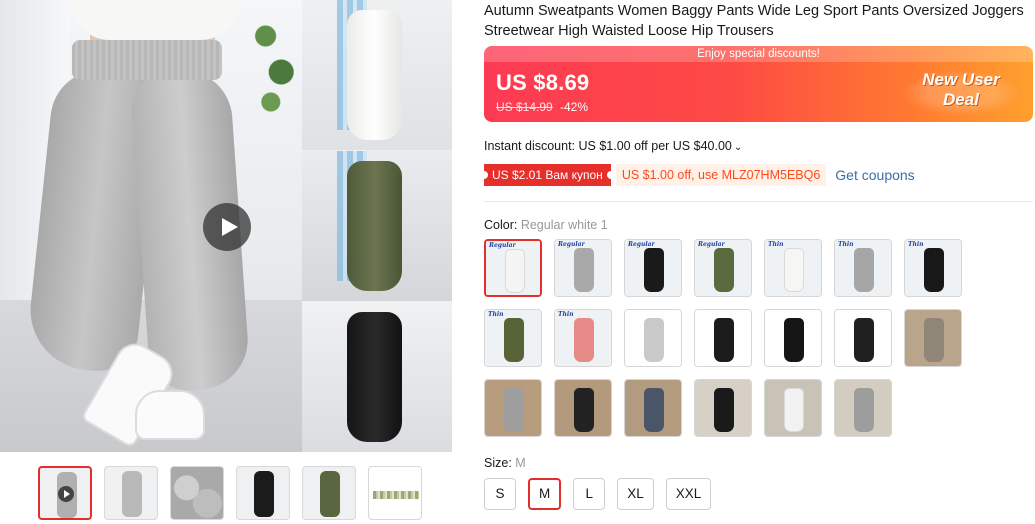  What do you see at coordinates (721, 175) in the screenshot?
I see `promo-code-badge: US $1.00 off, use MLZ07HM5EBQ6` at bounding box center [721, 175].